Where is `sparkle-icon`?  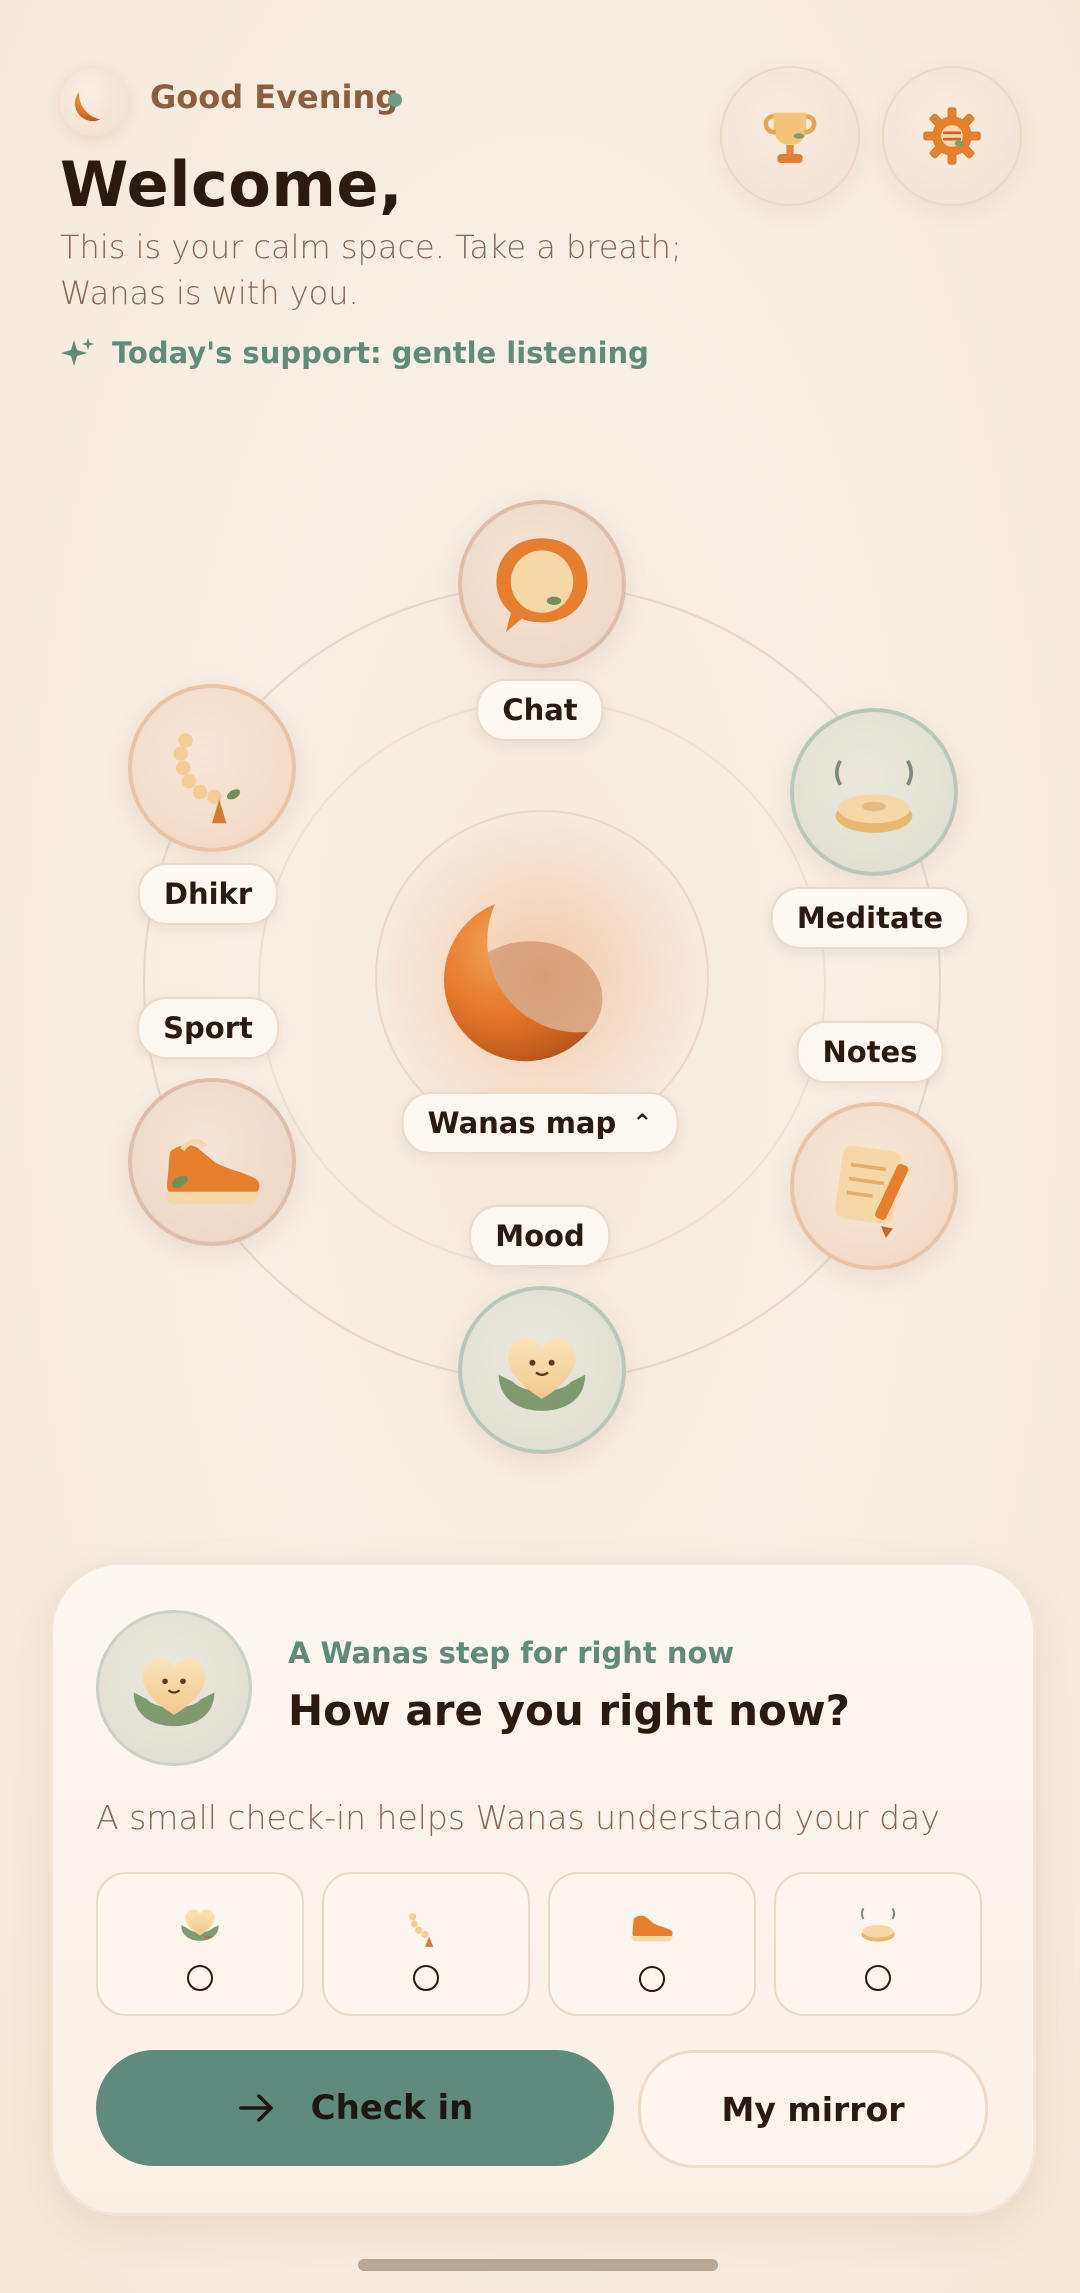 sparkle-icon is located at coordinates (77, 352).